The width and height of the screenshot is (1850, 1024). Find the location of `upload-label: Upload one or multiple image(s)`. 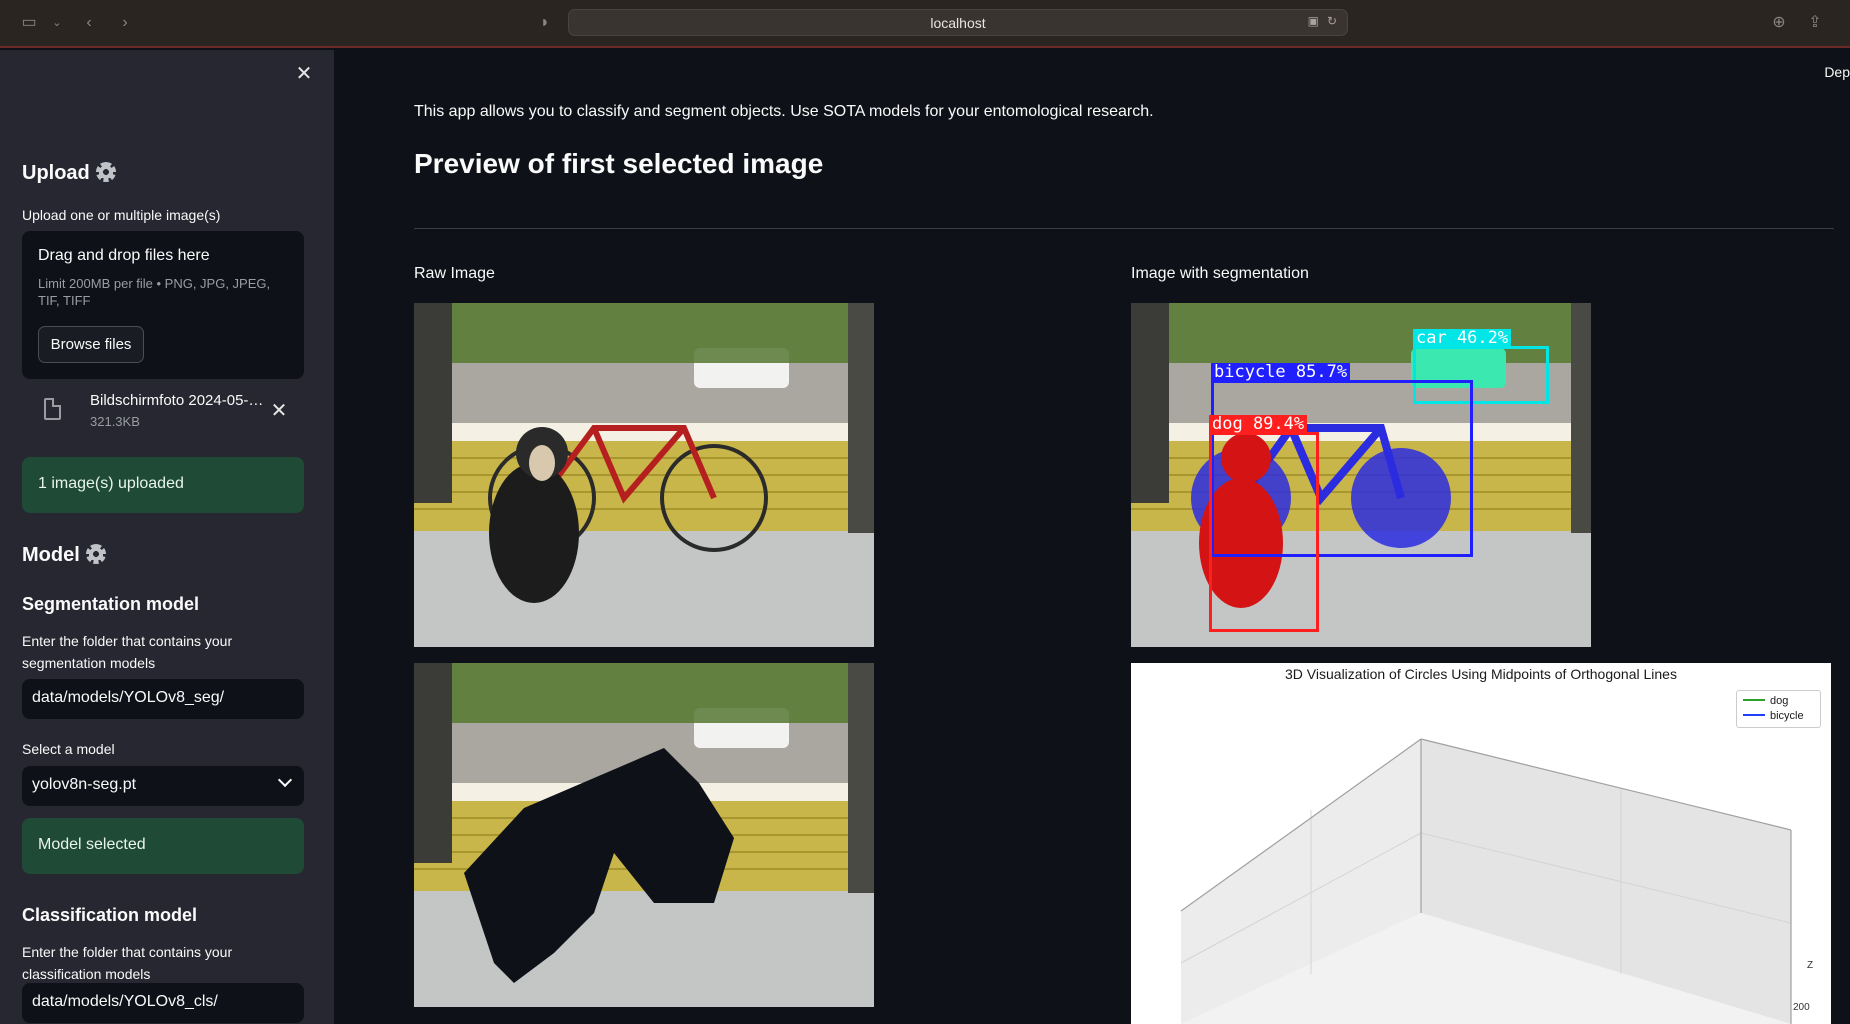

upload-label: Upload one or multiple image(s) is located at coordinates (121, 215).